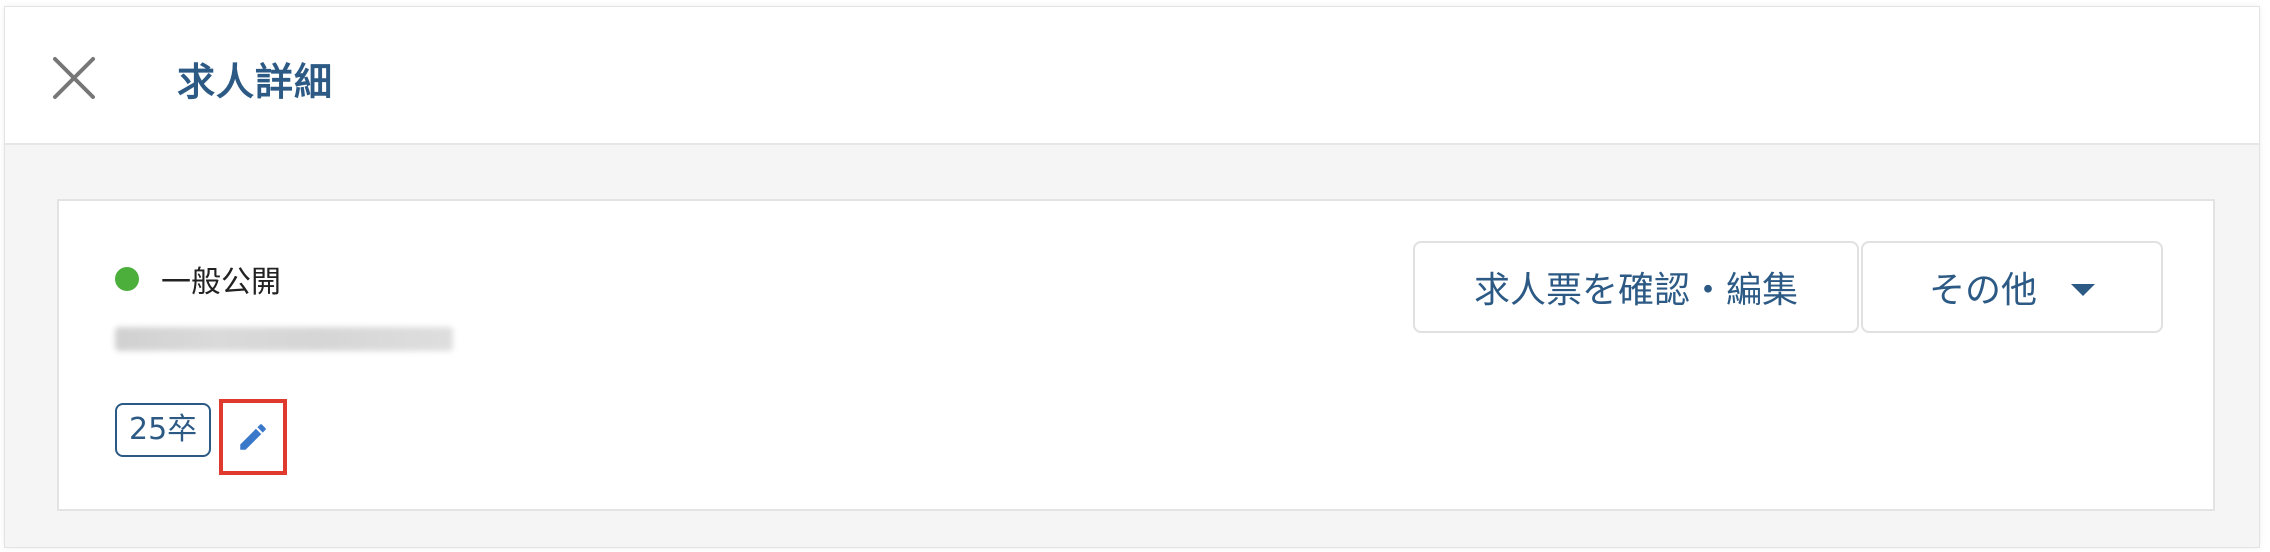 Image resolution: width=2270 pixels, height=552 pixels. What do you see at coordinates (284, 339) in the screenshot?
I see `blurred-text` at bounding box center [284, 339].